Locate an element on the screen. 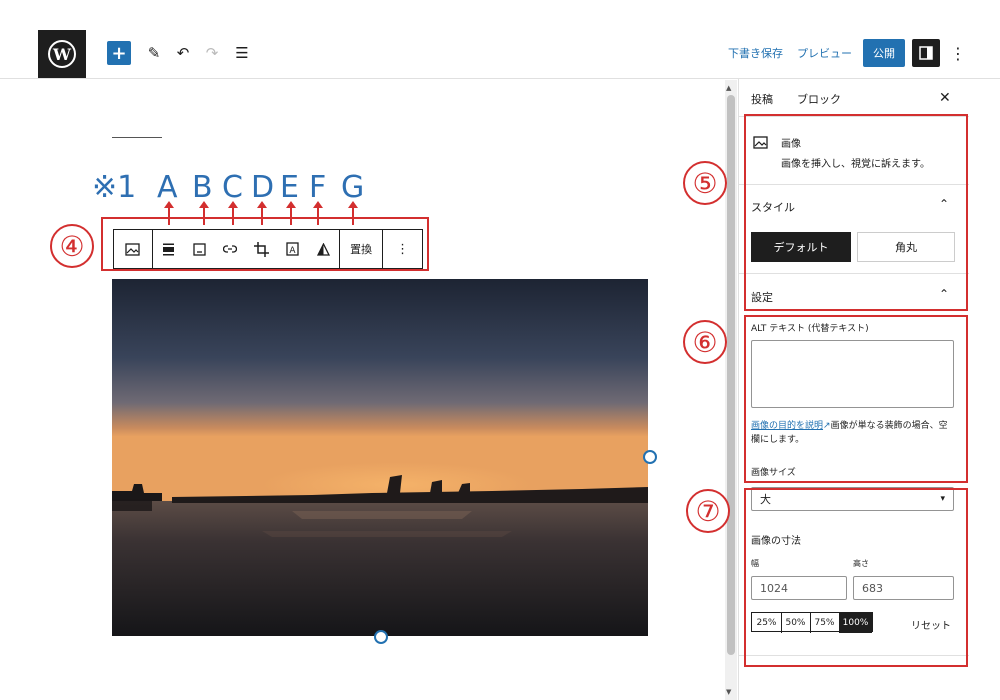 This screenshot has height=700, width=1000. crop-icon is located at coordinates (261, 249).